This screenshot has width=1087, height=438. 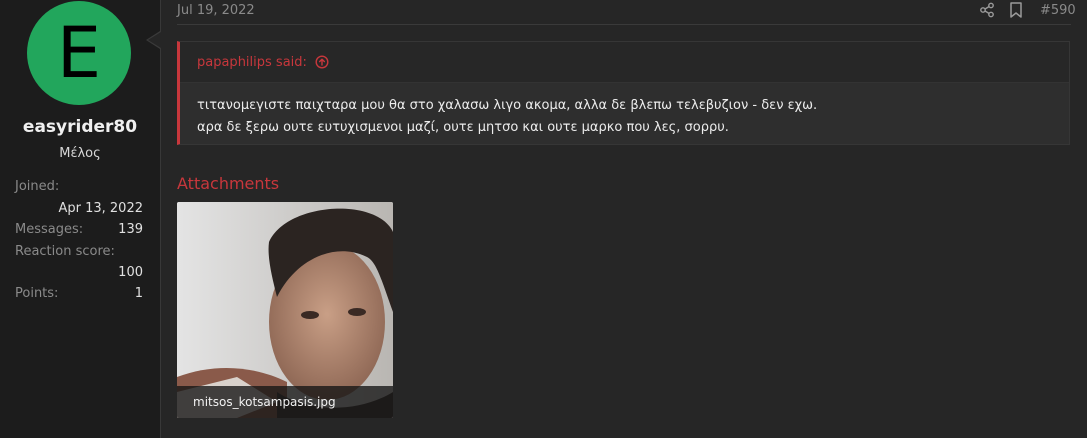 I want to click on share-icon, so click(x=987, y=10).